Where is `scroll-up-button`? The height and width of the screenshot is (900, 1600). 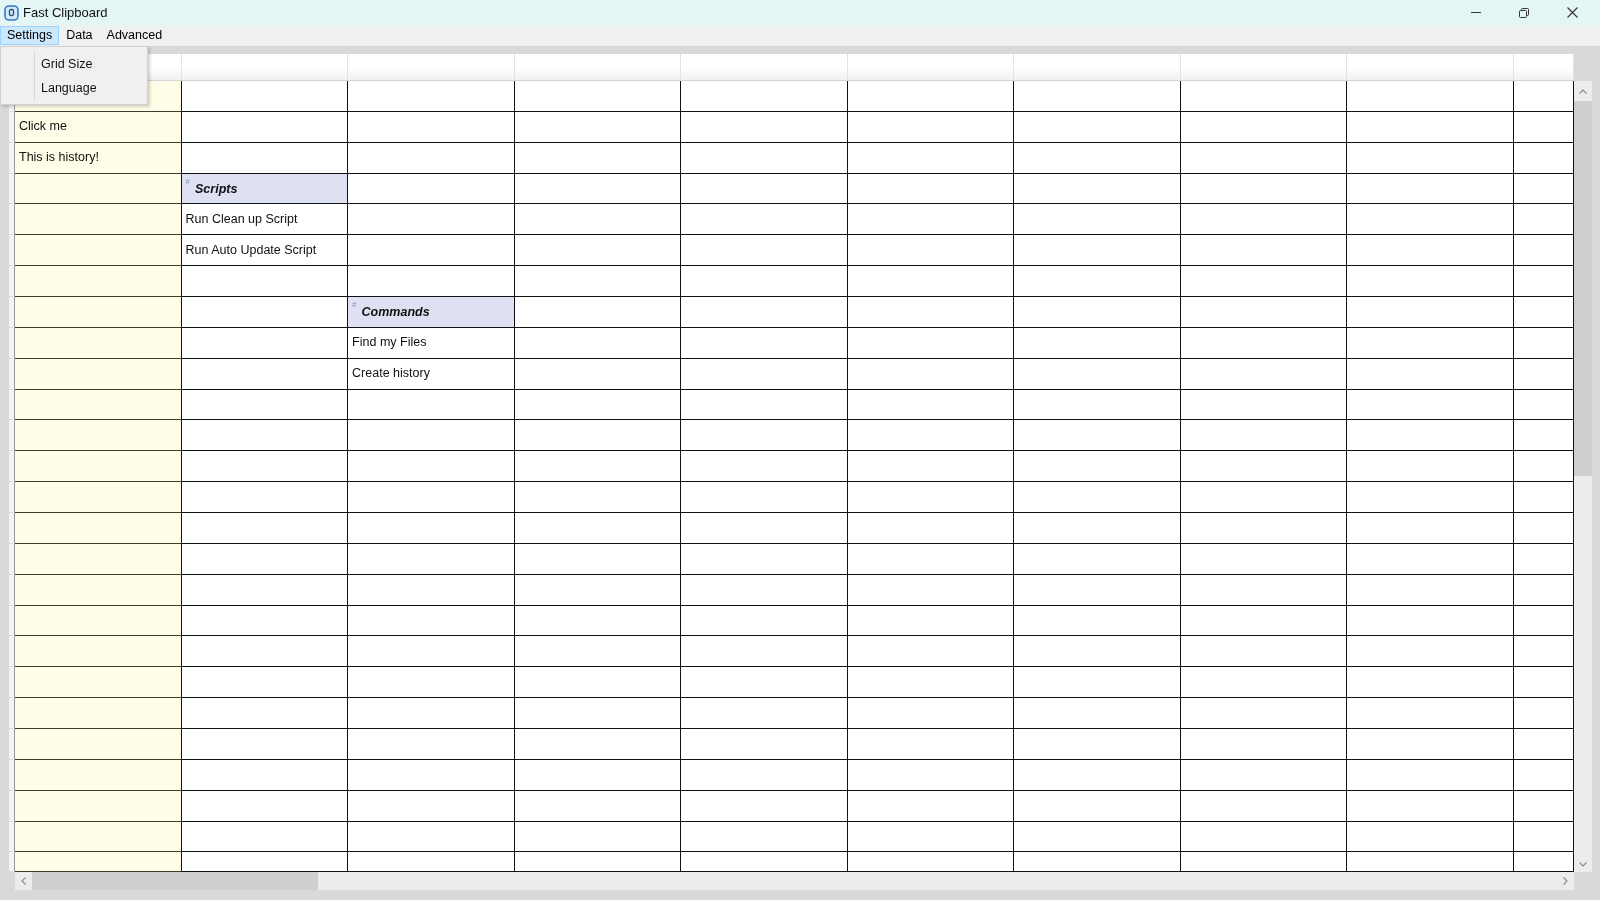 scroll-up-button is located at coordinates (1583, 91).